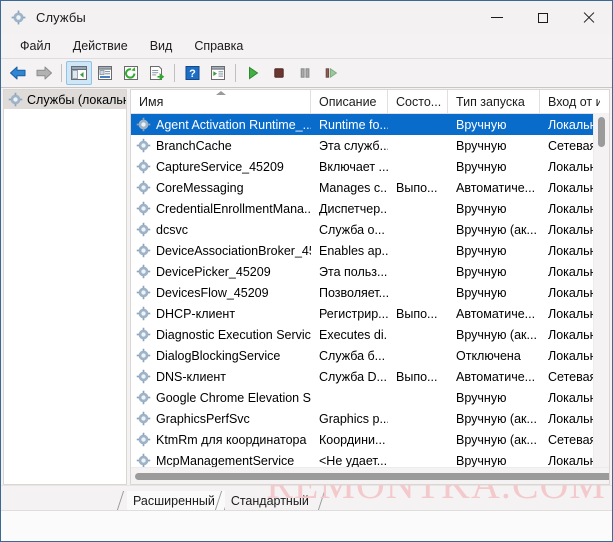 The width and height of the screenshot is (613, 542). What do you see at coordinates (225, 460) in the screenshot?
I see `cell-name-label: McpManagementService` at bounding box center [225, 460].